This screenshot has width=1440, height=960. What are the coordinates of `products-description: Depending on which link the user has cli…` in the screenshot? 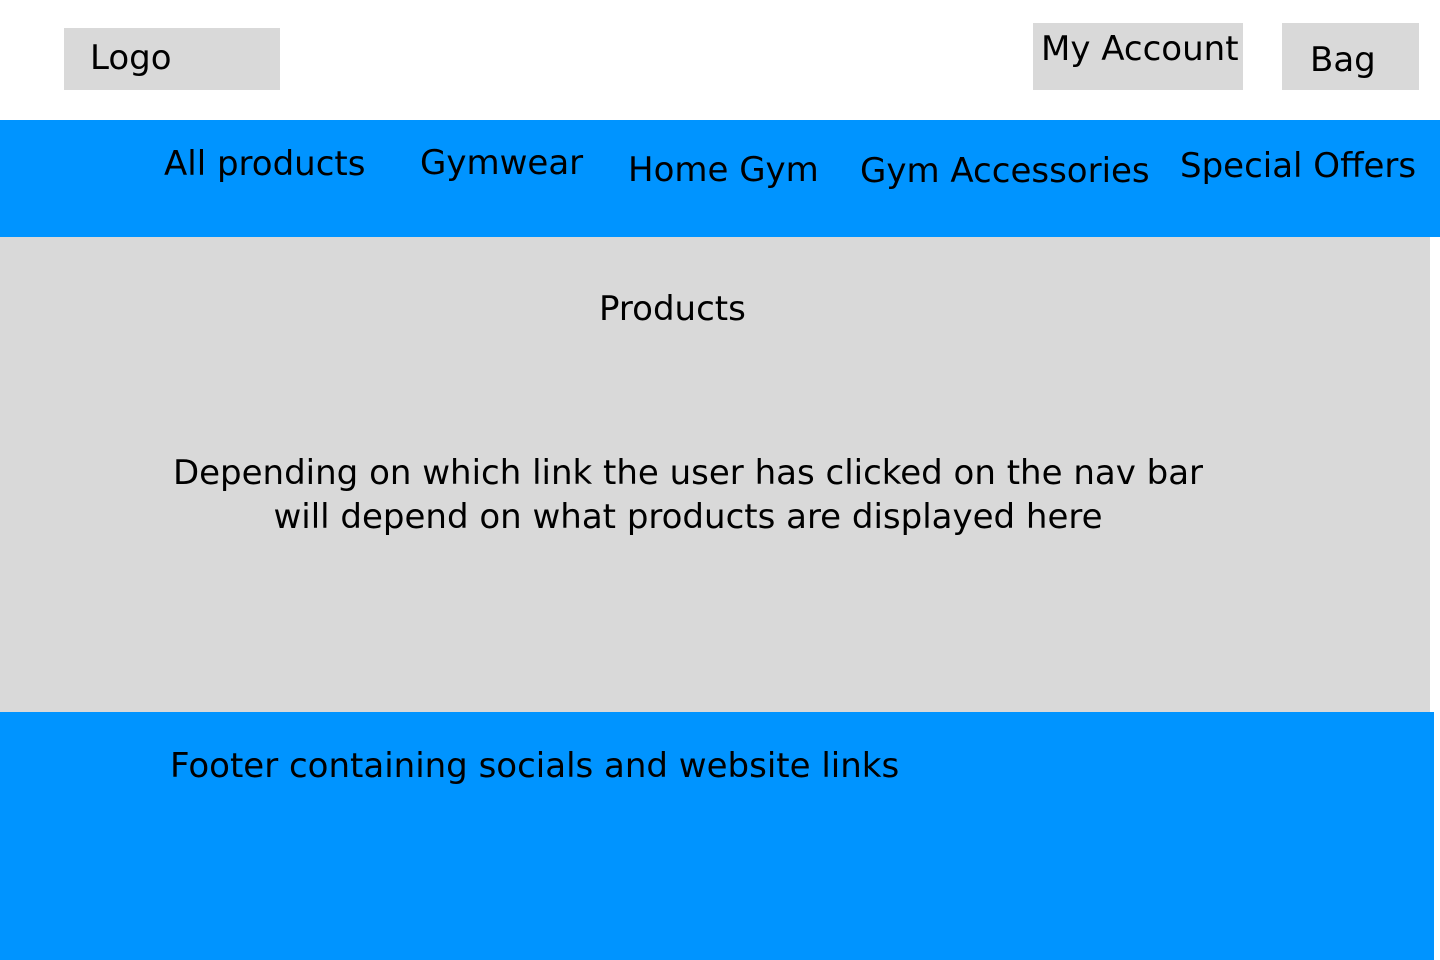 It's located at (688, 495).